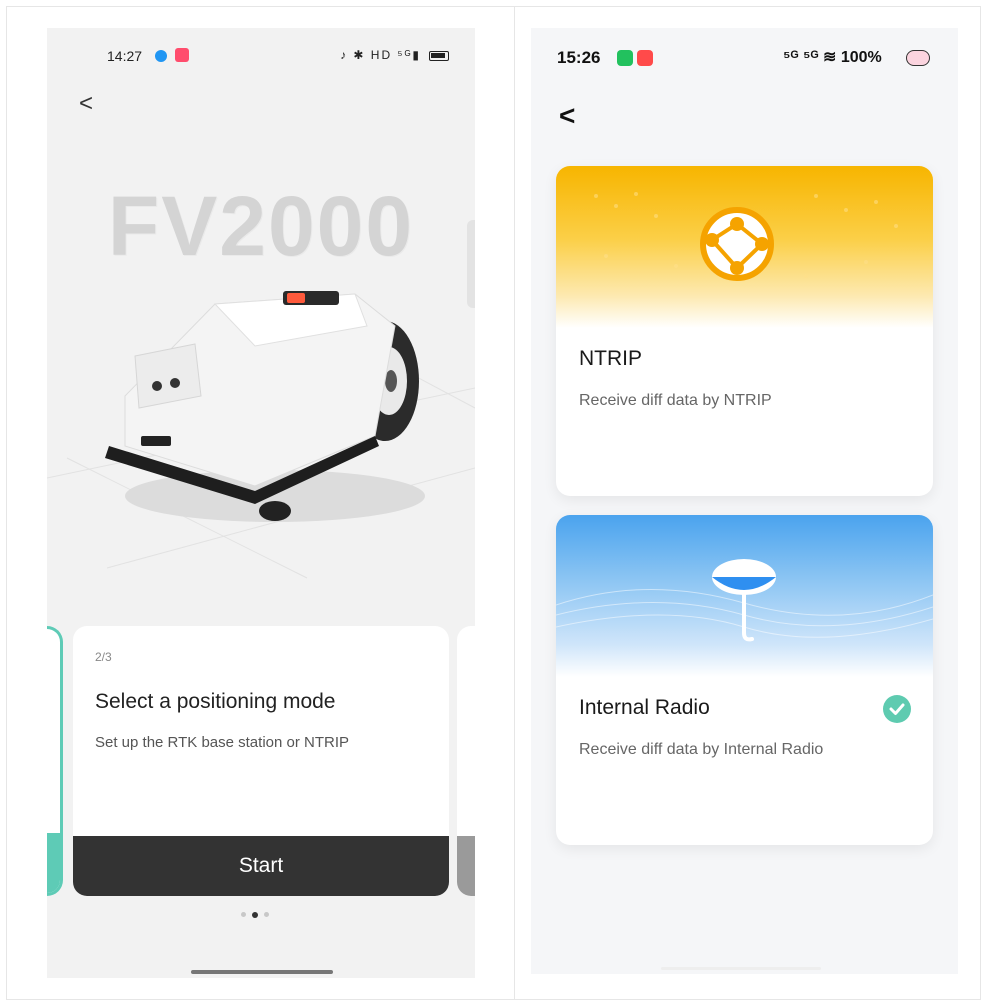 The image size is (987, 1001). What do you see at coordinates (625, 58) in the screenshot?
I see `wechat-icon` at bounding box center [625, 58].